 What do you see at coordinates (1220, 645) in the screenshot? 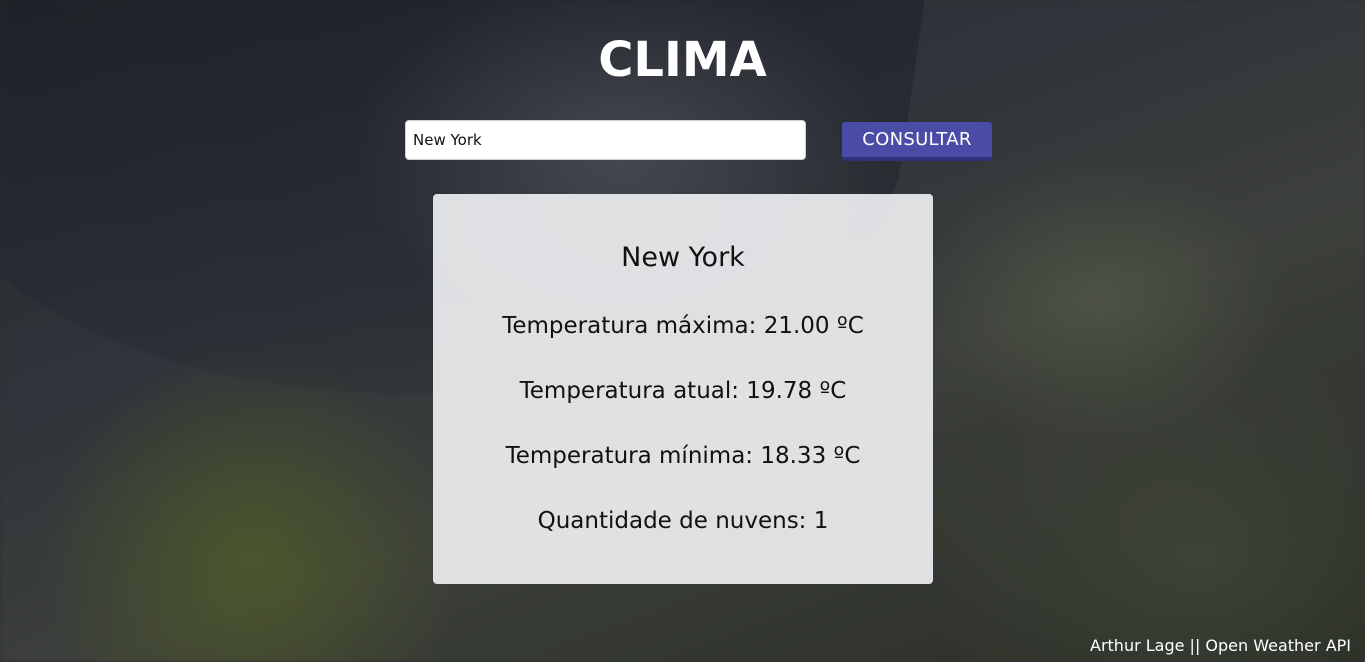
I see `footer-credit: Arthur Lage || Open Weather API` at bounding box center [1220, 645].